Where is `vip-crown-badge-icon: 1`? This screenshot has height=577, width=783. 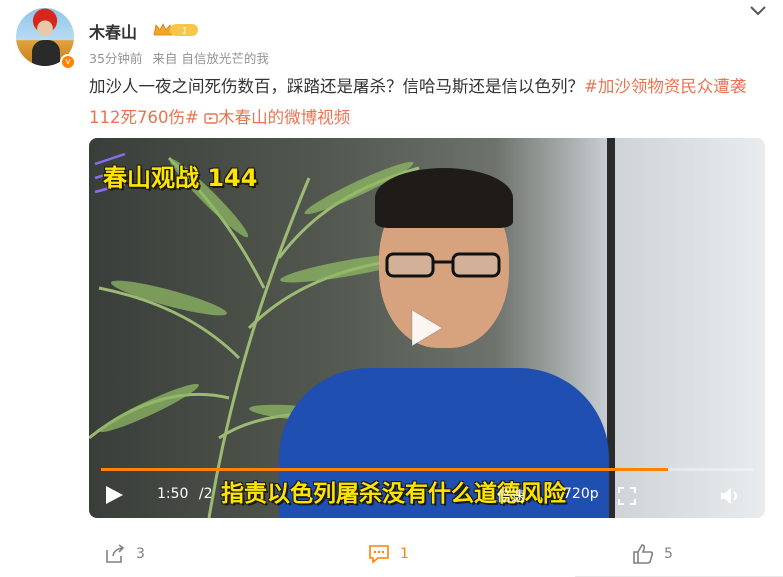 vip-crown-badge-icon: 1 is located at coordinates (176, 30).